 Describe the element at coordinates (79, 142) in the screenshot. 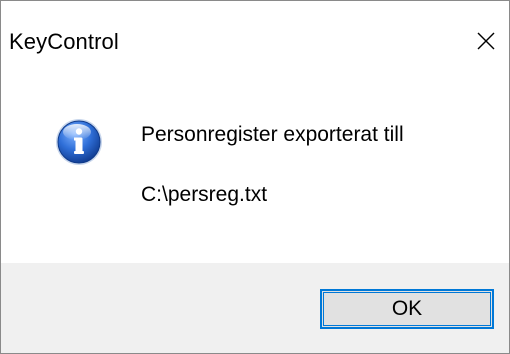

I see `info-icon` at that location.